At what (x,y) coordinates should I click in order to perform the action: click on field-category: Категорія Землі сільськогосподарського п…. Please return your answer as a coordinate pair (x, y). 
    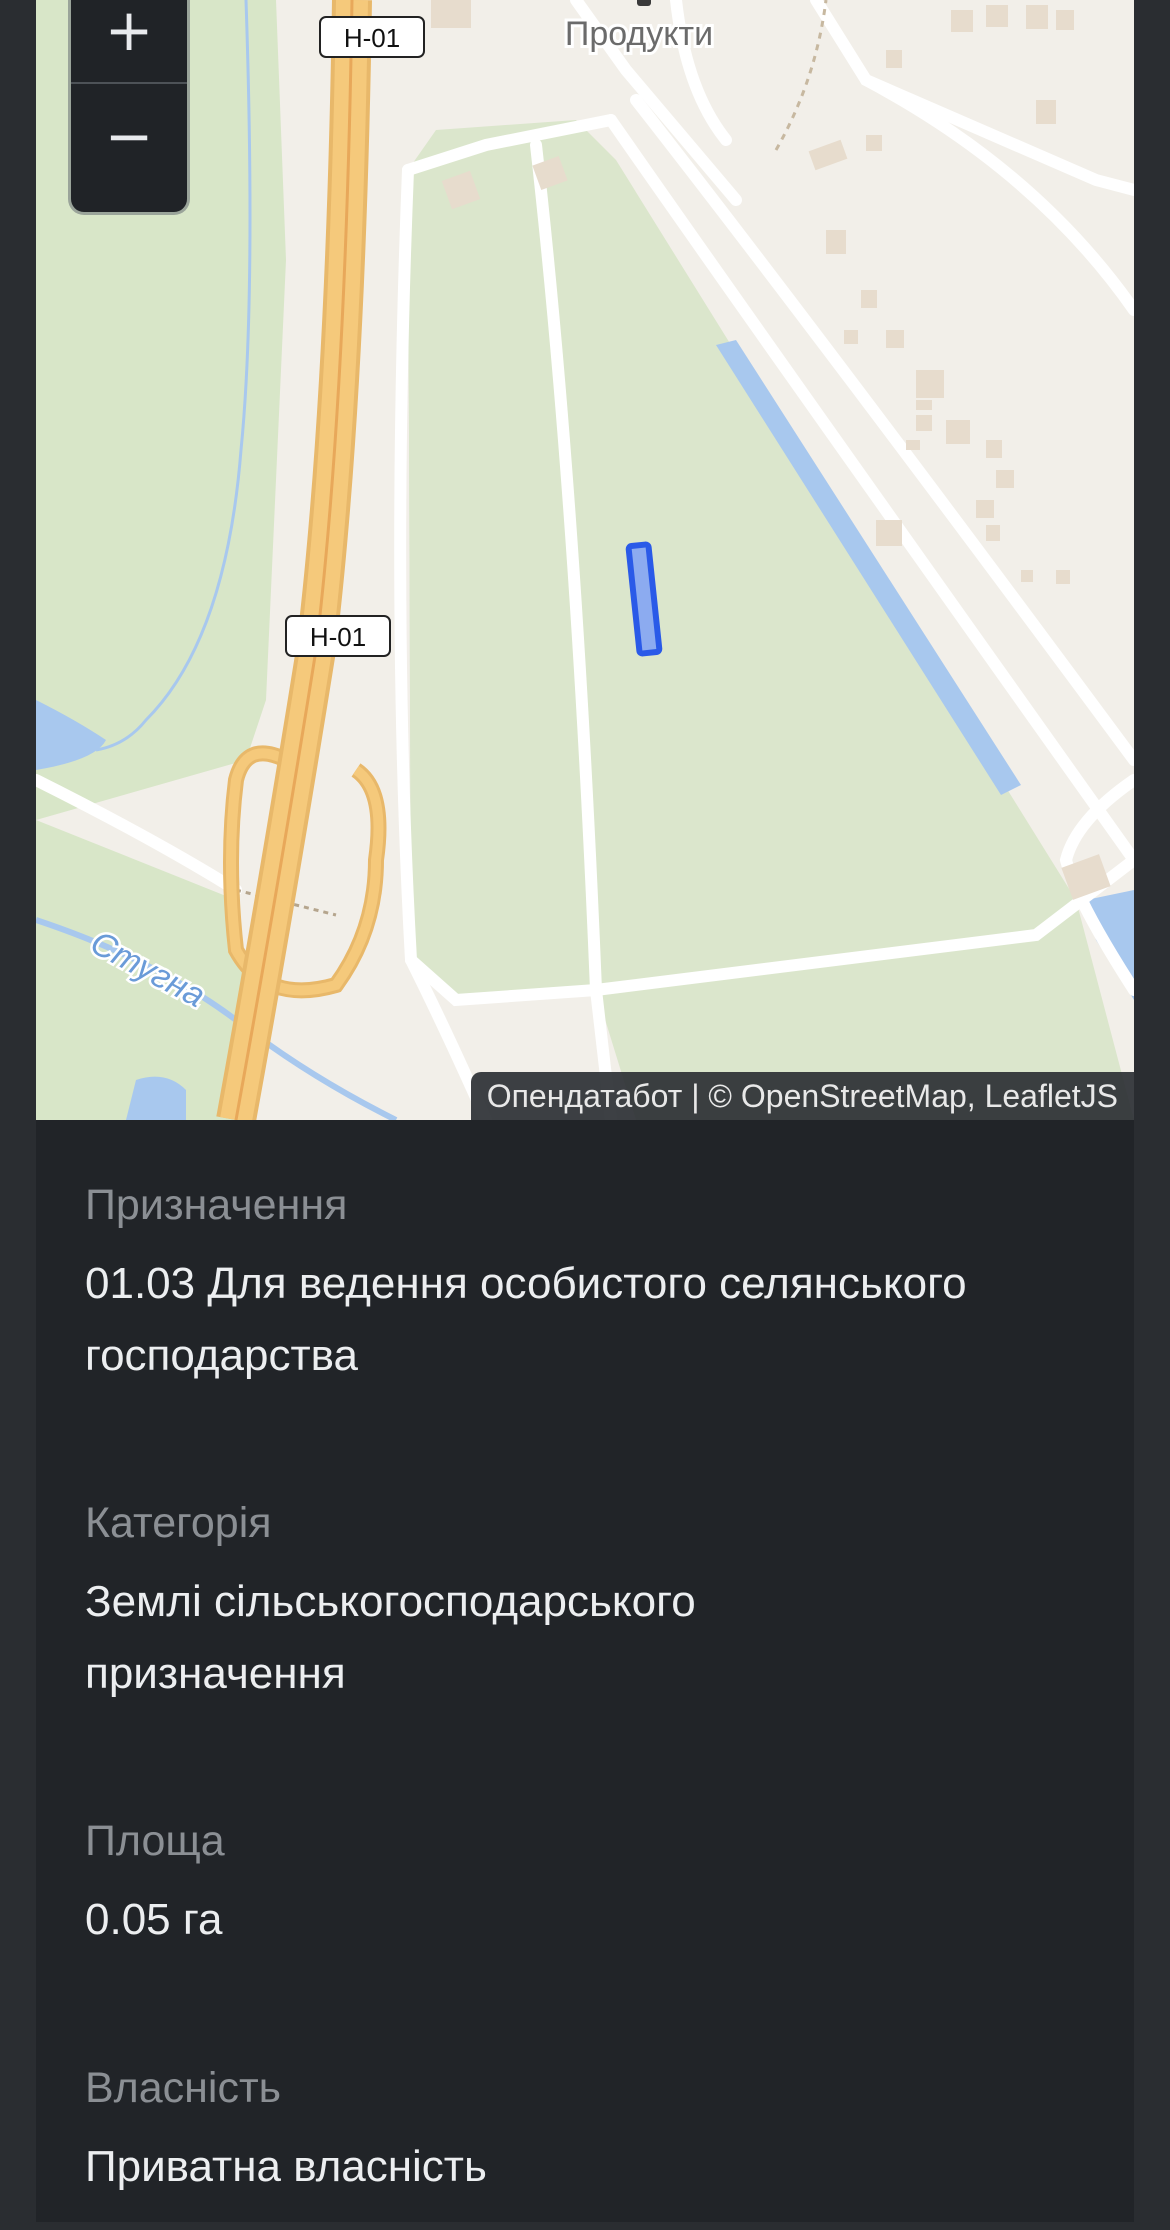
    Looking at the image, I should click on (595, 1602).